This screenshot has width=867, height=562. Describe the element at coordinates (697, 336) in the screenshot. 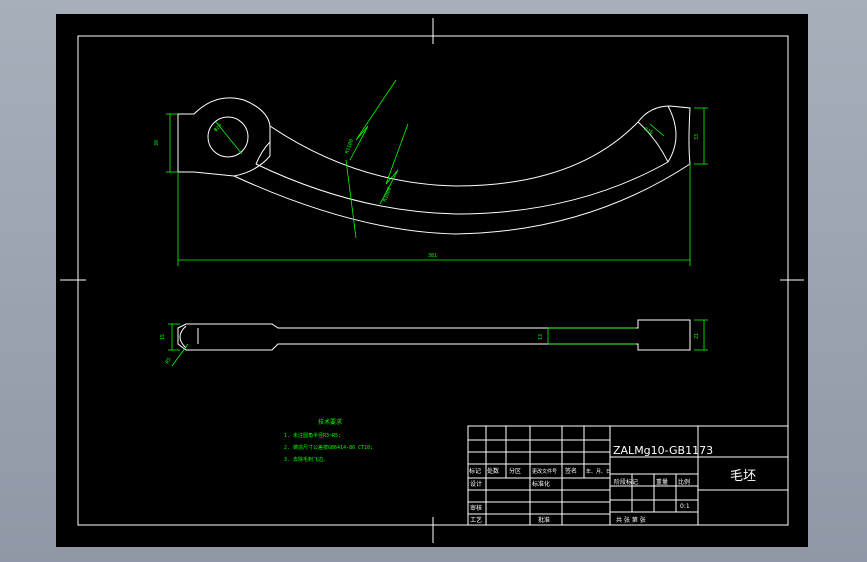

I see `dim-side-right-height: 21` at that location.